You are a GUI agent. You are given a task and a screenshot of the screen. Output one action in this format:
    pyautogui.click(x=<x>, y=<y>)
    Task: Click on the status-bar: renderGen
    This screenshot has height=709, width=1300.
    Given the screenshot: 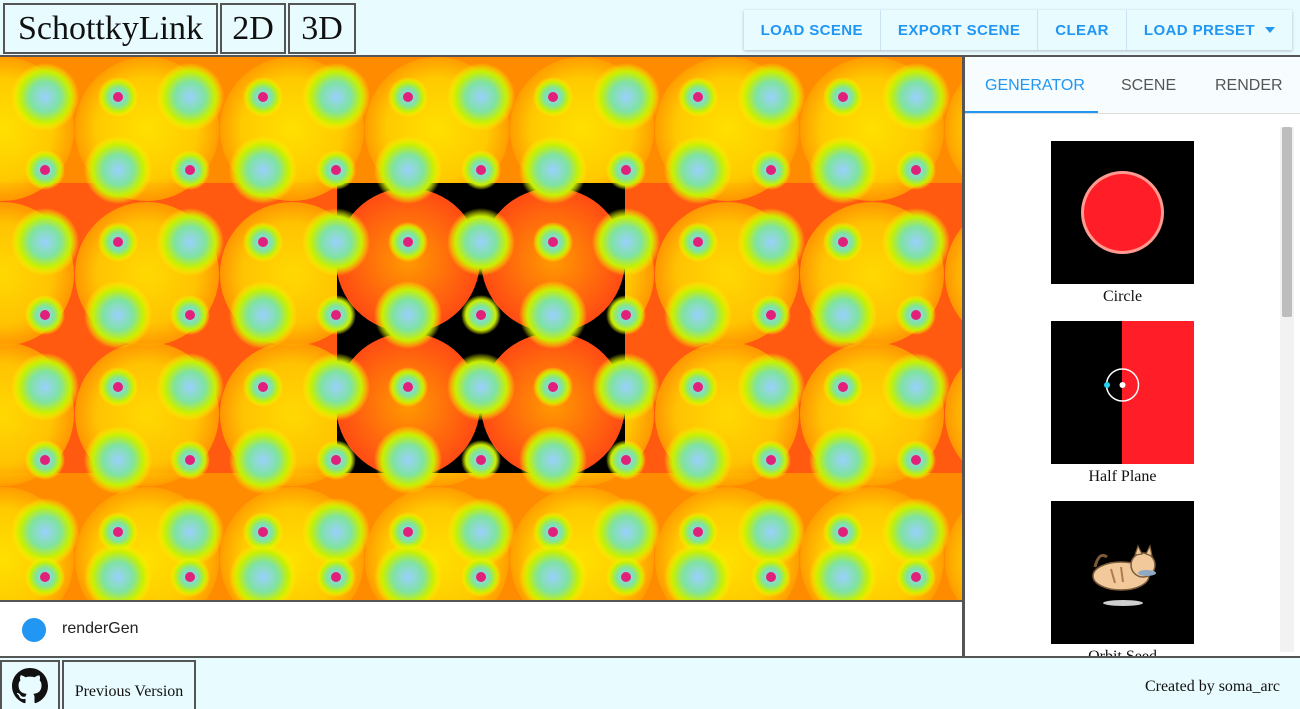 What is the action you would take?
    pyautogui.click(x=482, y=629)
    